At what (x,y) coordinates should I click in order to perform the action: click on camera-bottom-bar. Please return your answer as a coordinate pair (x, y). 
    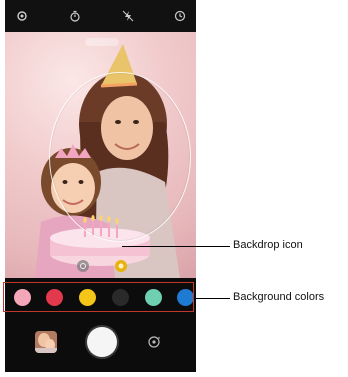
    Looking at the image, I should click on (100, 345).